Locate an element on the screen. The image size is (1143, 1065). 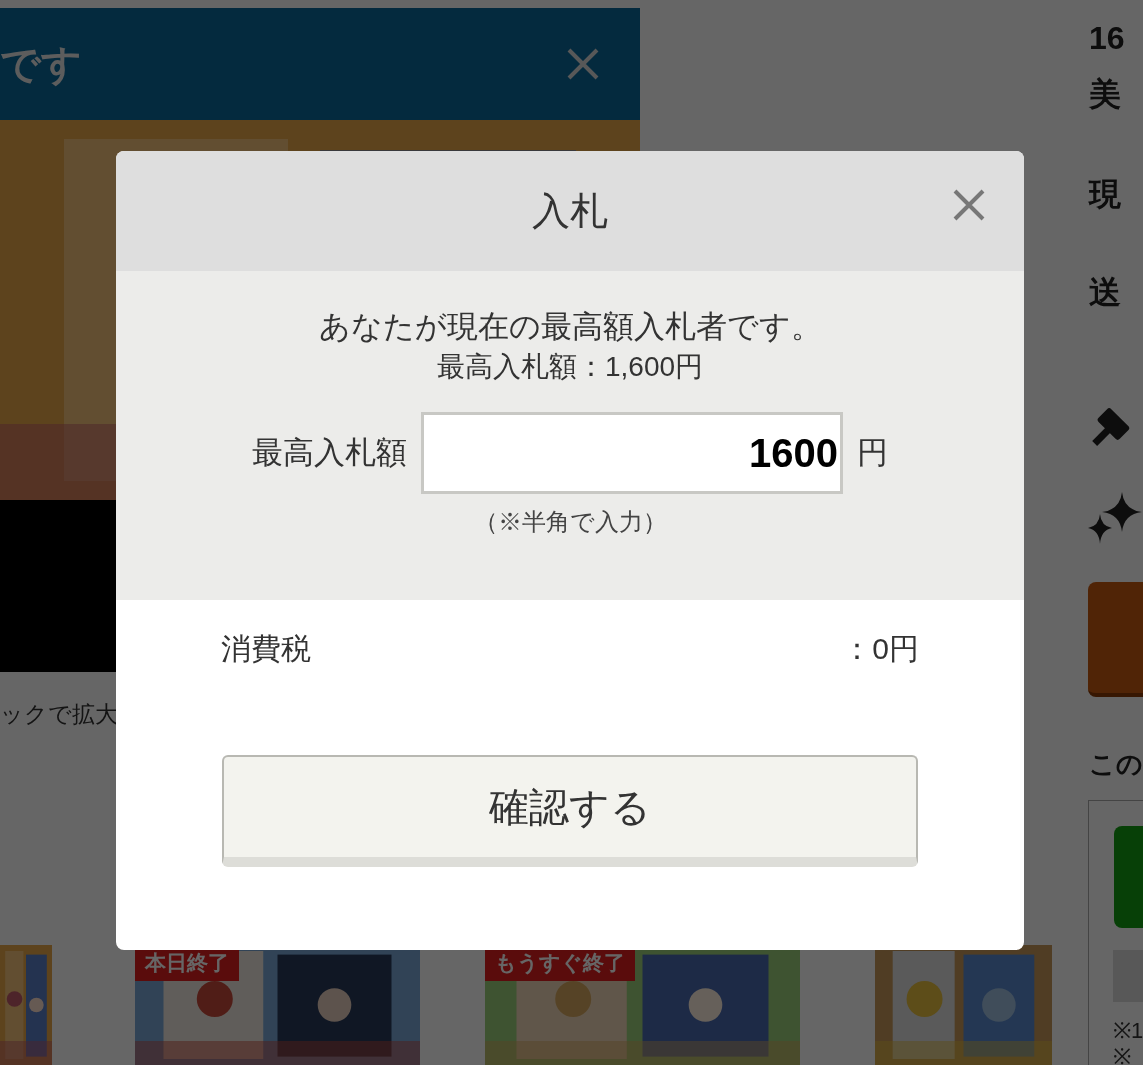
bid-button is located at coordinates (1115, 639).